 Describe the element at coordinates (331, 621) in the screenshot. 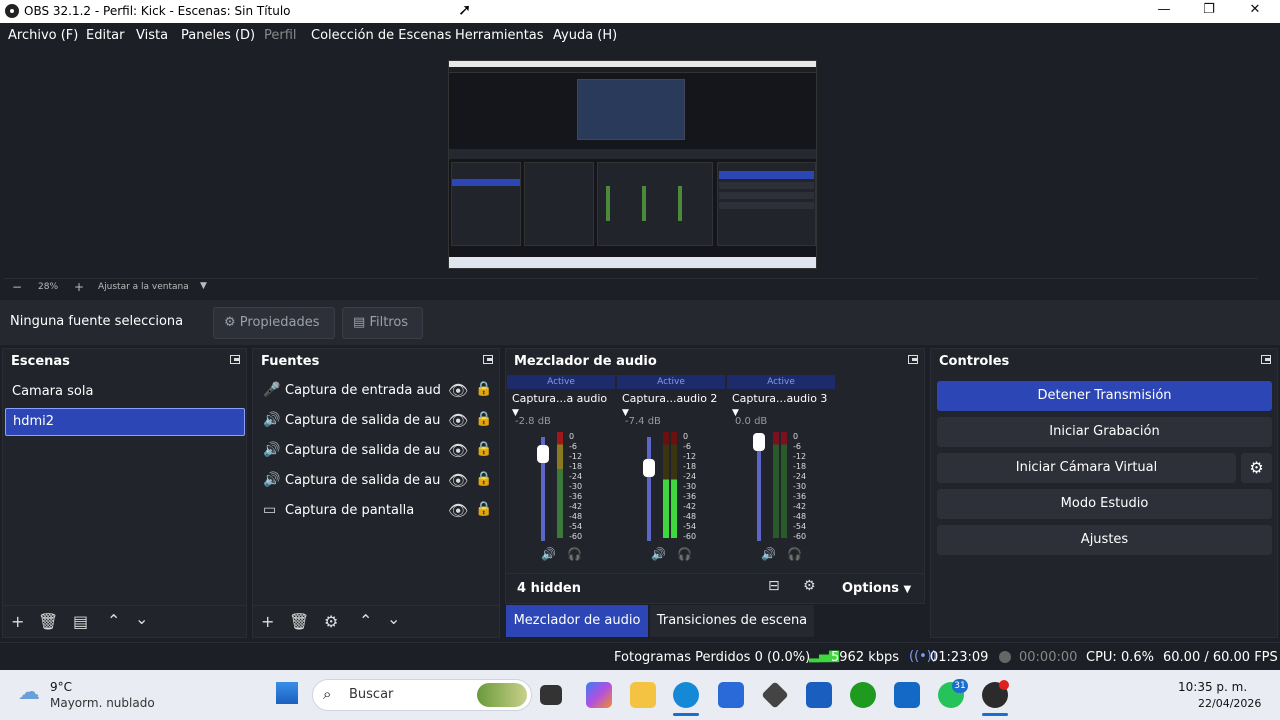

I see `gear-icon: ⚙` at that location.